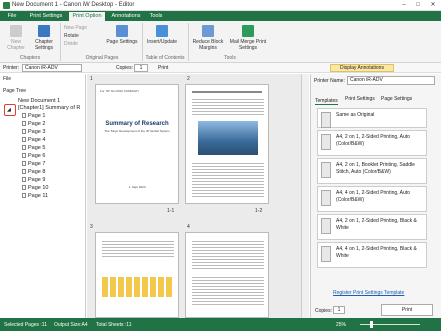  I want to click on tab-templates: Templates, so click(326, 101).